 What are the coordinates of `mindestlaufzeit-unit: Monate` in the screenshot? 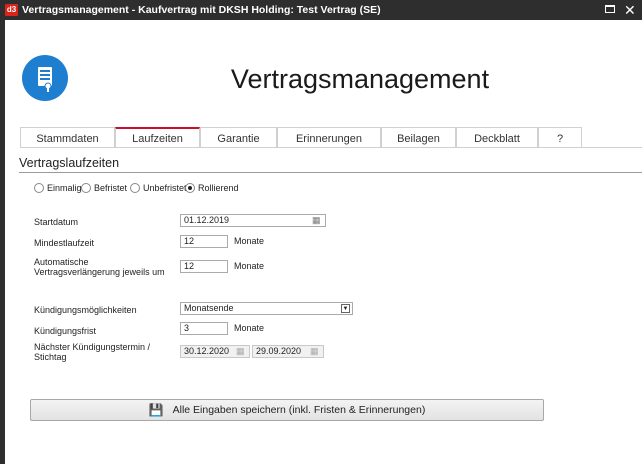 It's located at (249, 241).